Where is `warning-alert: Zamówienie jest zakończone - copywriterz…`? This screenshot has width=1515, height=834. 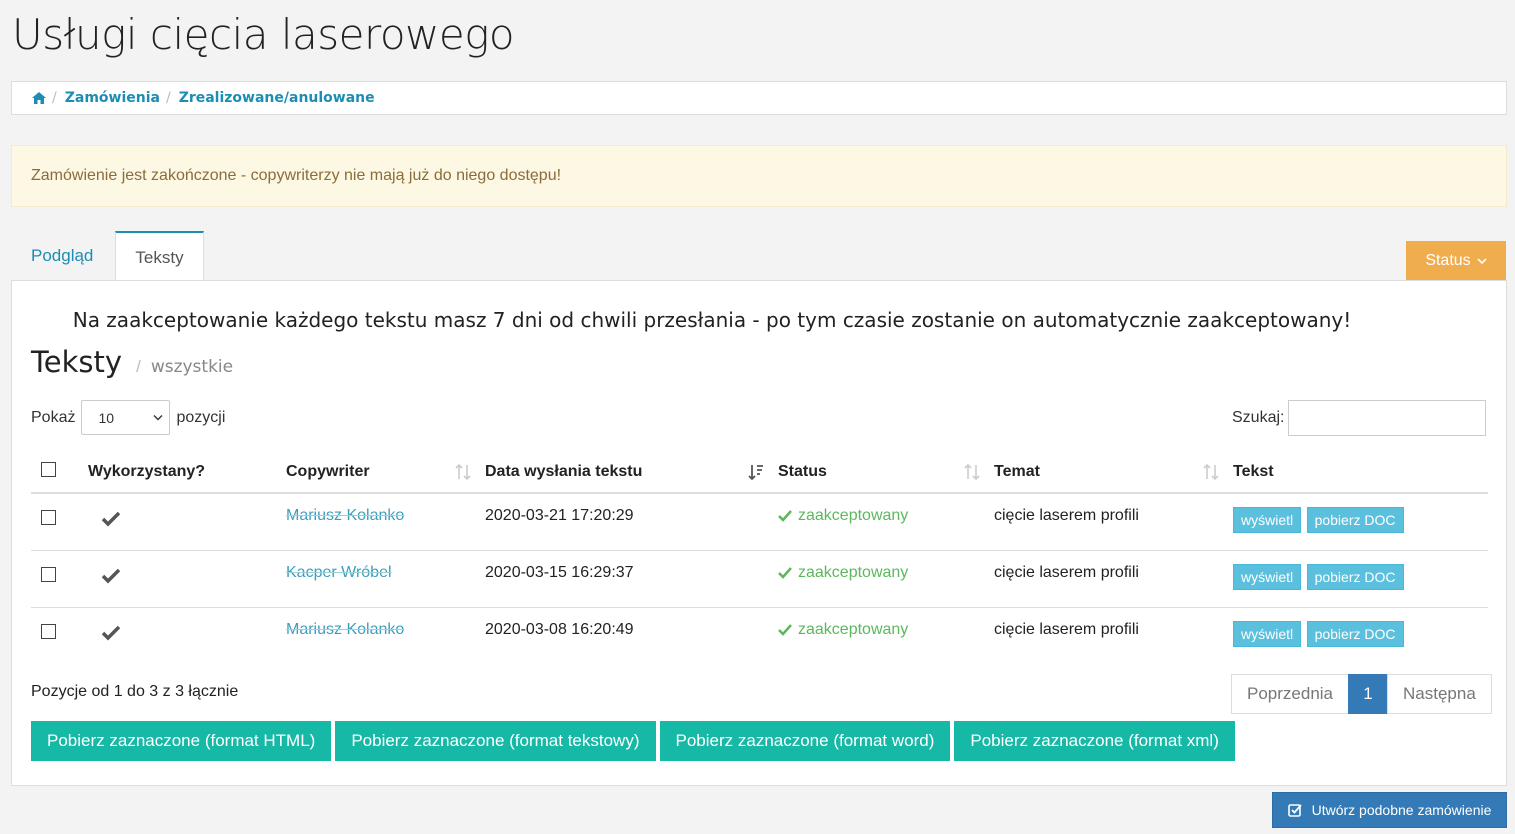
warning-alert: Zamówienie jest zakończone - copywriterz… is located at coordinates (759, 176).